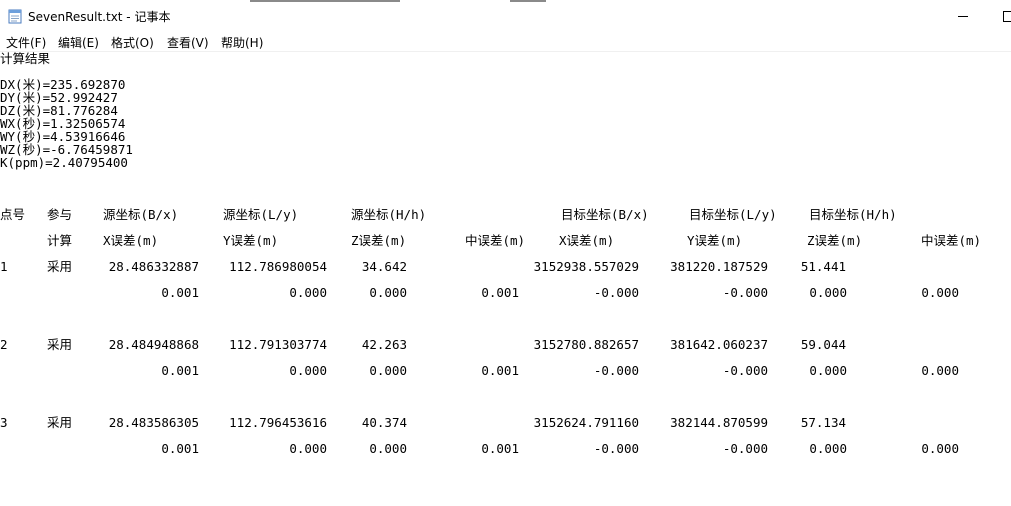 This screenshot has height=506, width=1011. I want to click on header-dst-b: 目标坐标(B/x), so click(605, 214).